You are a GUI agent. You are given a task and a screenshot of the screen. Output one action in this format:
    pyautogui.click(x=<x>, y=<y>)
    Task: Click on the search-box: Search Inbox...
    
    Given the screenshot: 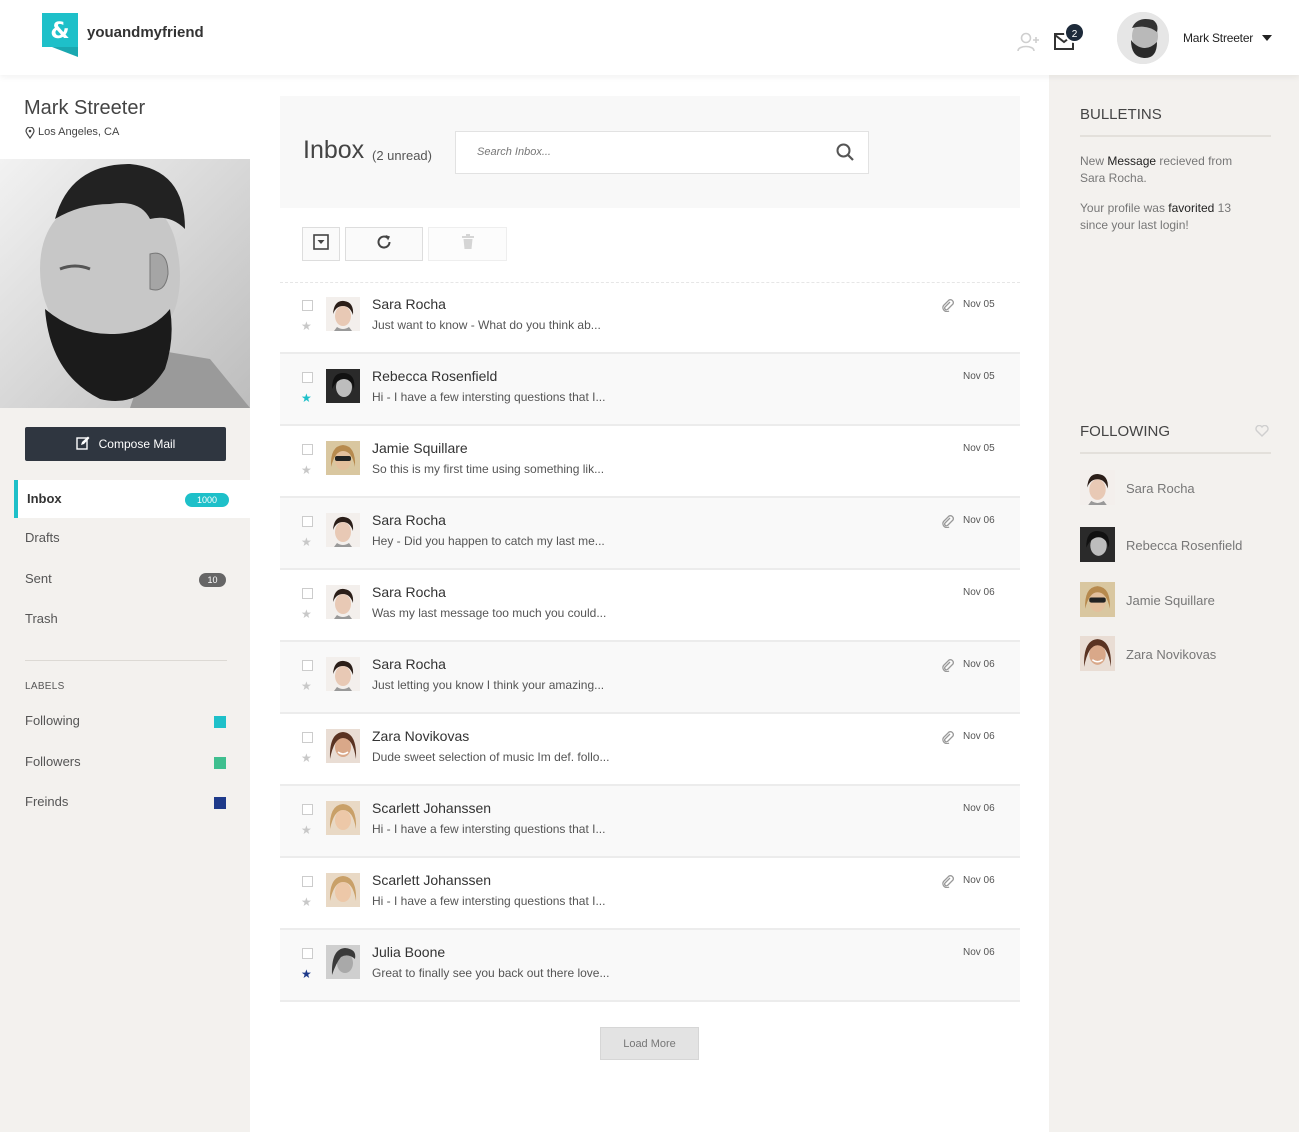 What is the action you would take?
    pyautogui.click(x=662, y=152)
    